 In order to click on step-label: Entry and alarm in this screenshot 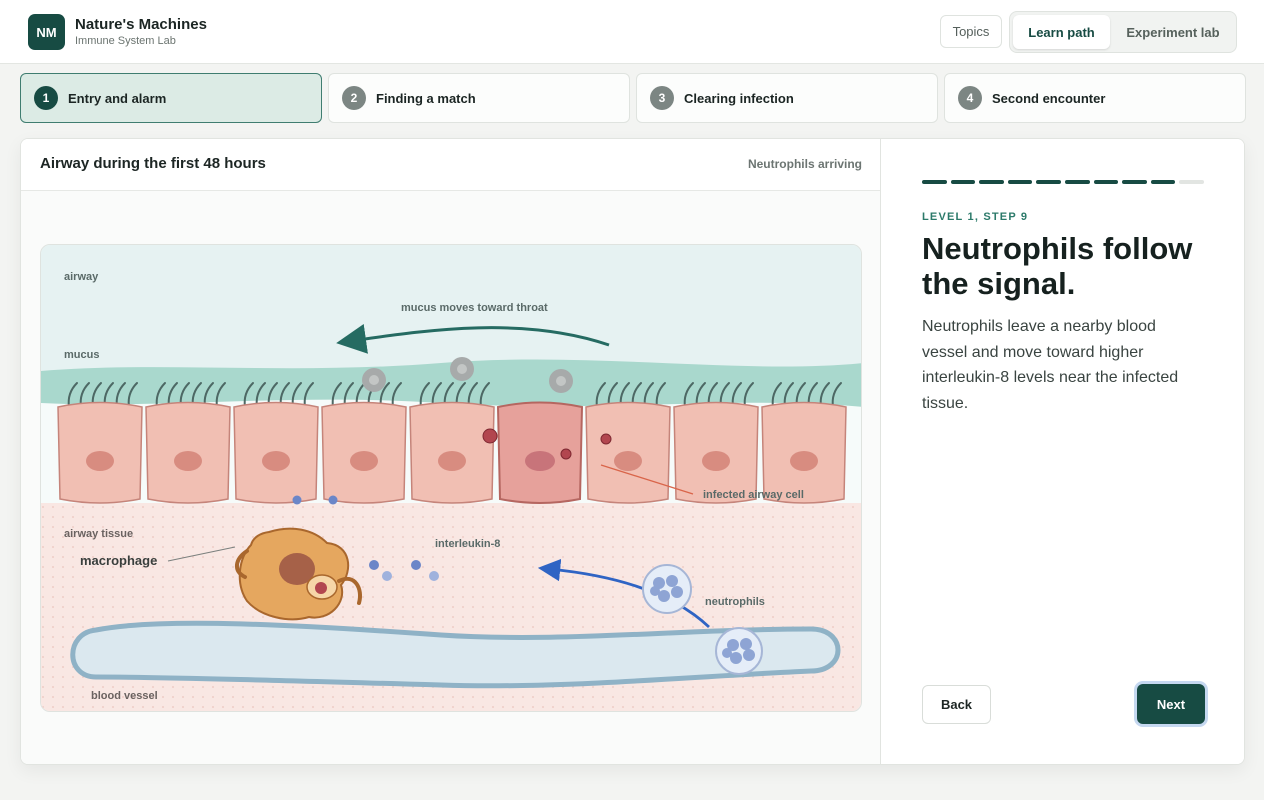, I will do `click(117, 98)`.